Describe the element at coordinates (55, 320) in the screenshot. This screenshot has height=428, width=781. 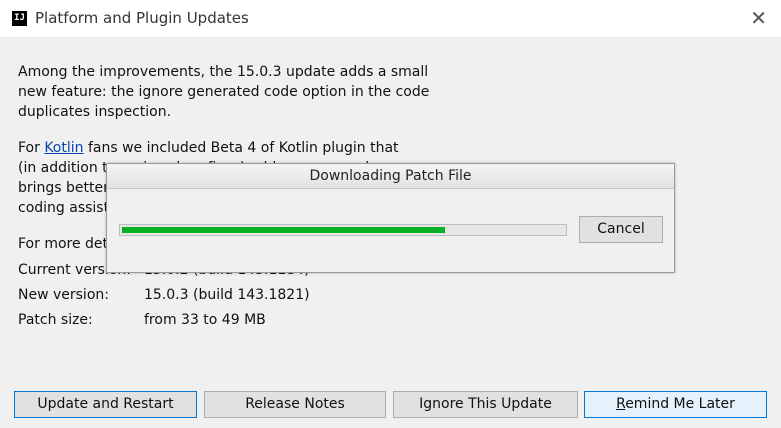
I see `patch-size-label: Patch size:` at that location.